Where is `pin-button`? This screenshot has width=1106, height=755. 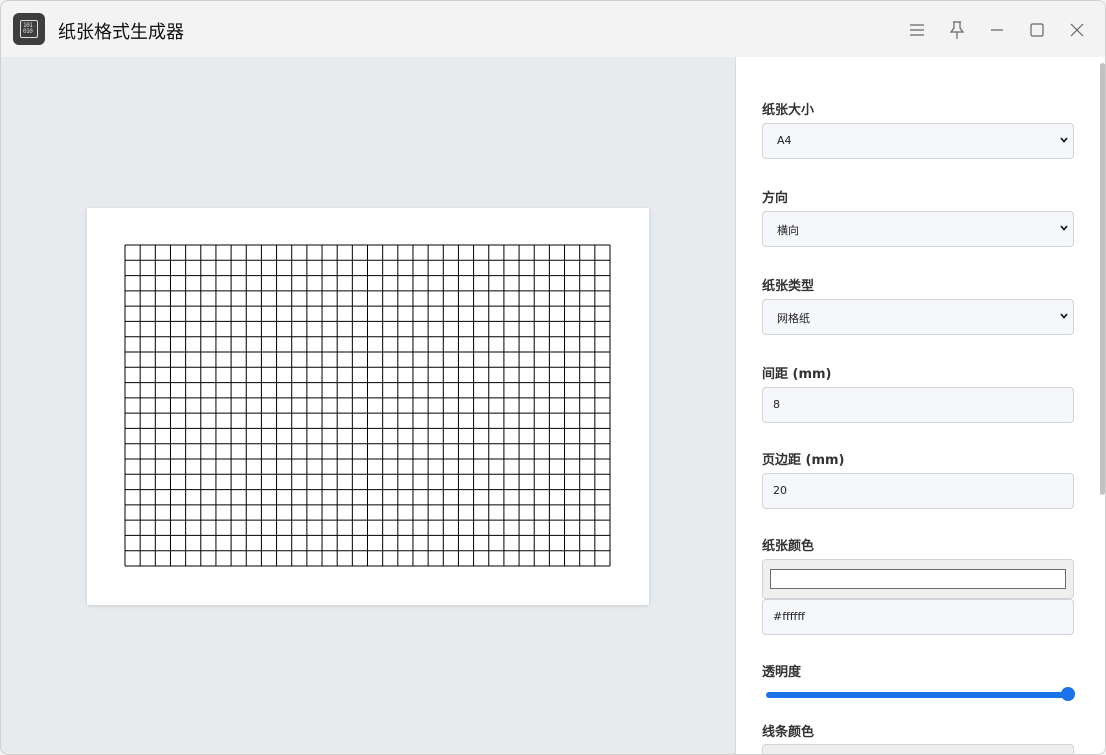
pin-button is located at coordinates (957, 30).